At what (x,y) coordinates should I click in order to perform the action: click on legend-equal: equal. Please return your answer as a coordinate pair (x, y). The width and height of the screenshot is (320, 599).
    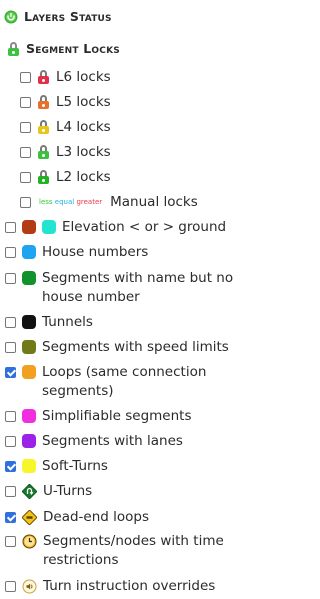
    Looking at the image, I should click on (64, 202).